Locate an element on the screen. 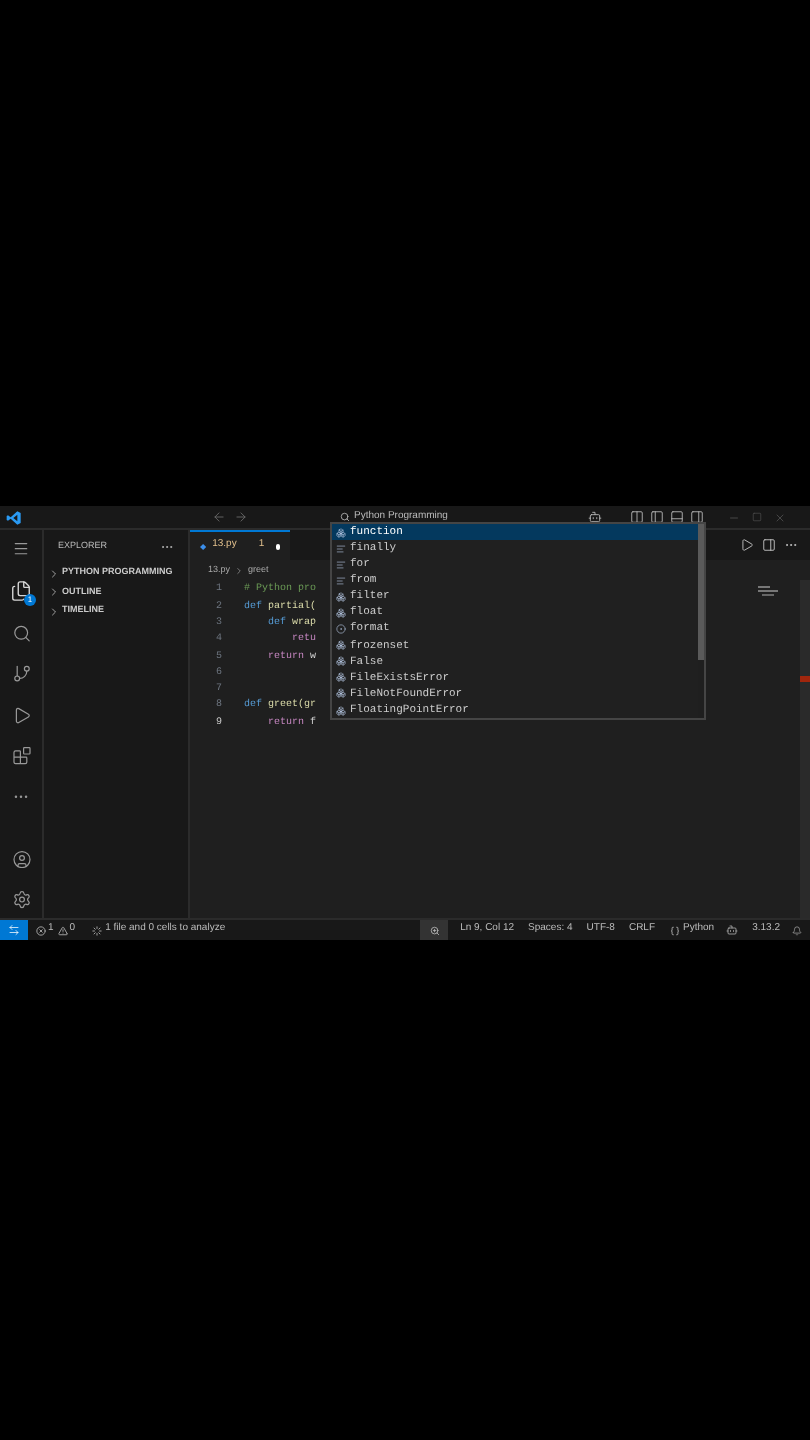  panel-toggle-icon is located at coordinates (677, 517).